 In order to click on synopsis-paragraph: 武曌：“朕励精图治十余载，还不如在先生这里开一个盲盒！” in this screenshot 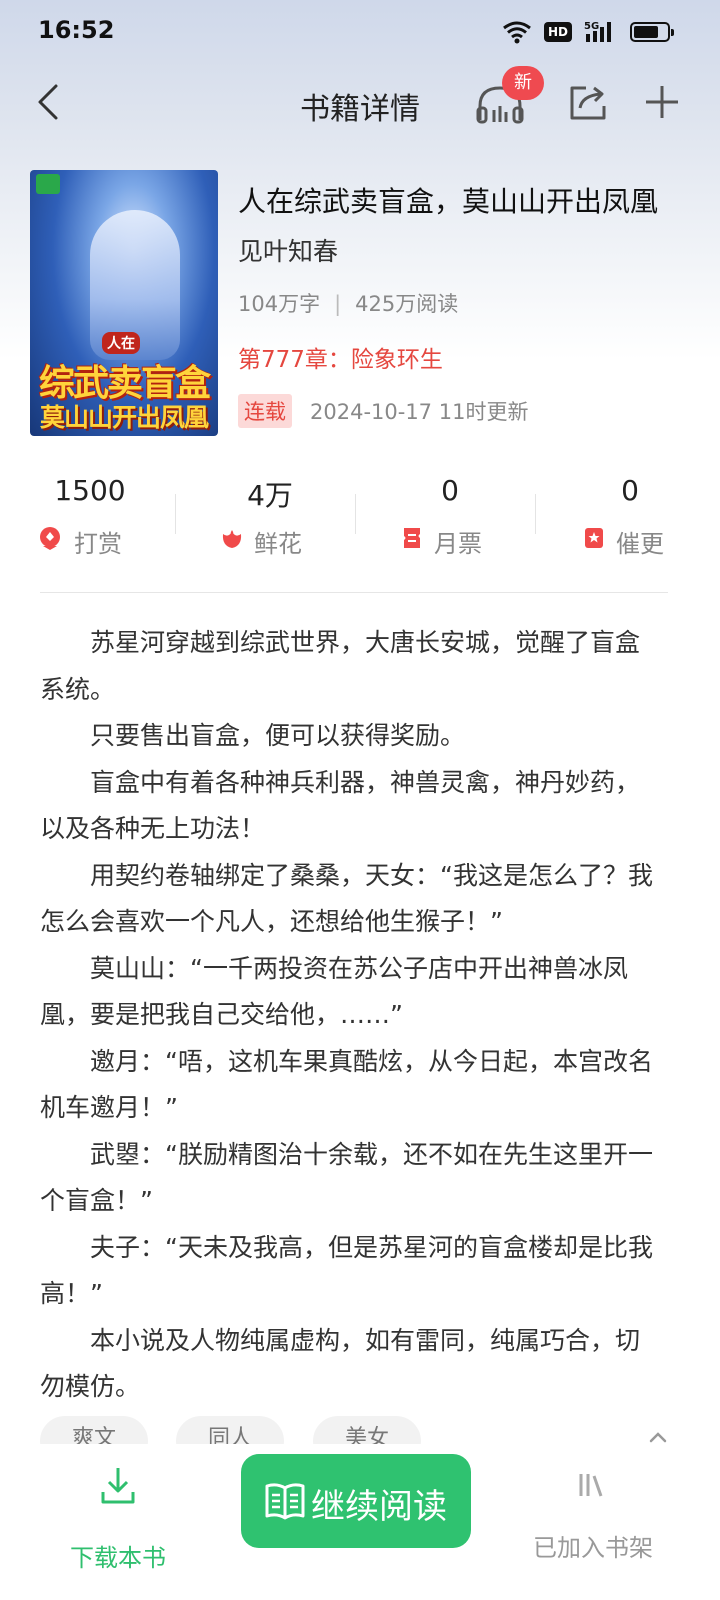, I will do `click(346, 1177)`.